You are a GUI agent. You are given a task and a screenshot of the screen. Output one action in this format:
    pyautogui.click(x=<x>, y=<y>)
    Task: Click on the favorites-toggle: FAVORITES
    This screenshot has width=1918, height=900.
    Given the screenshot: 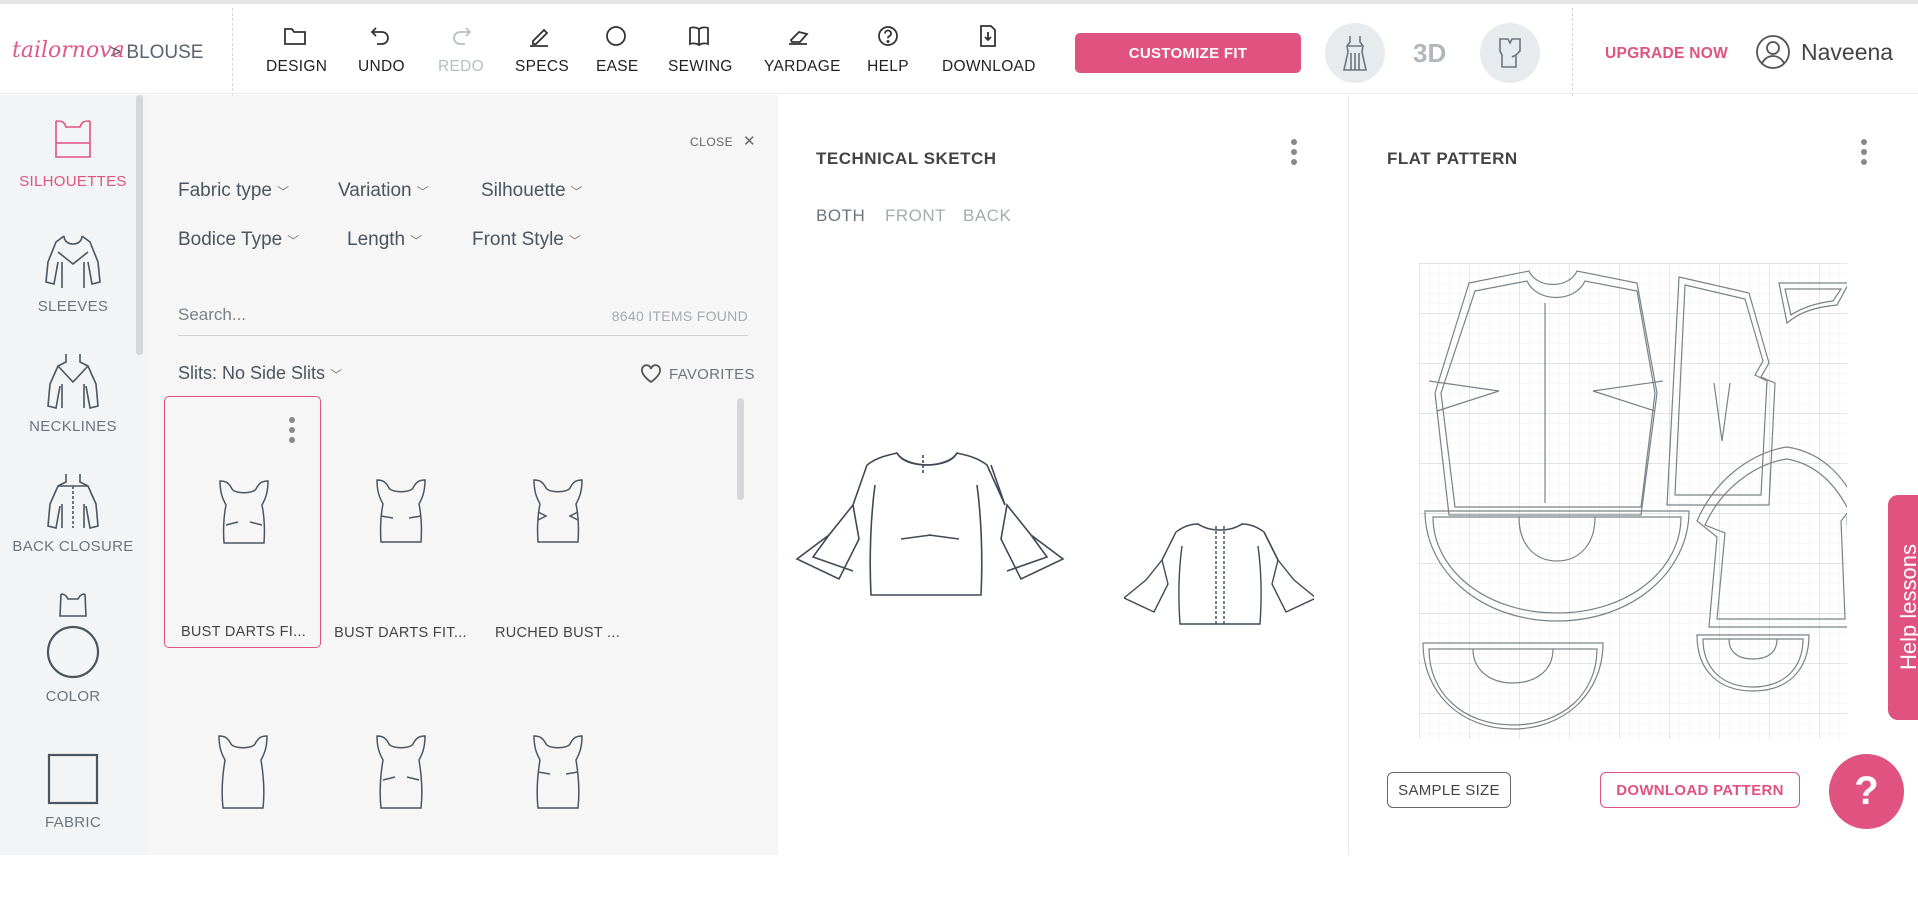 What is the action you would take?
    pyautogui.click(x=697, y=374)
    